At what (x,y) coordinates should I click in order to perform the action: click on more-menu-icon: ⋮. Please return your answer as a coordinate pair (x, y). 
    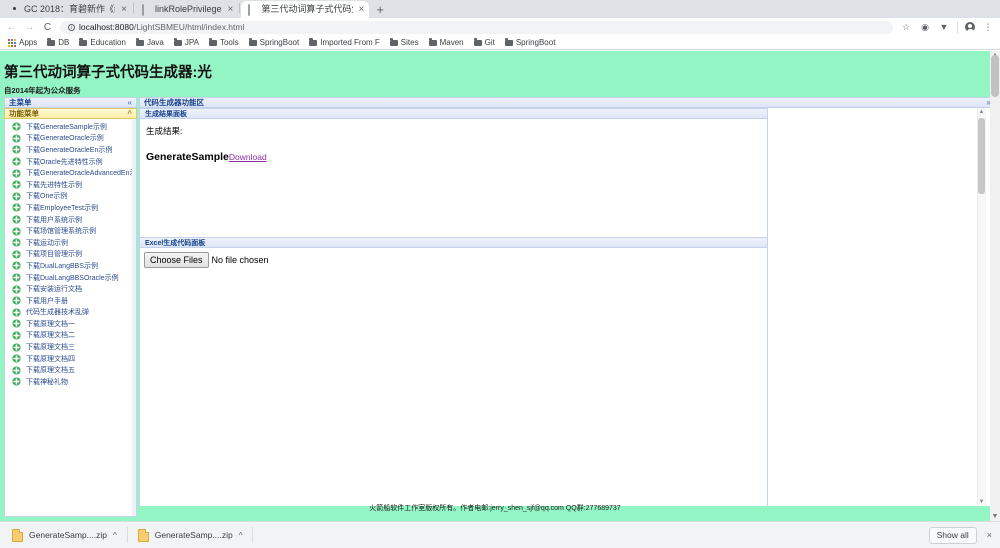
    Looking at the image, I should click on (988, 27).